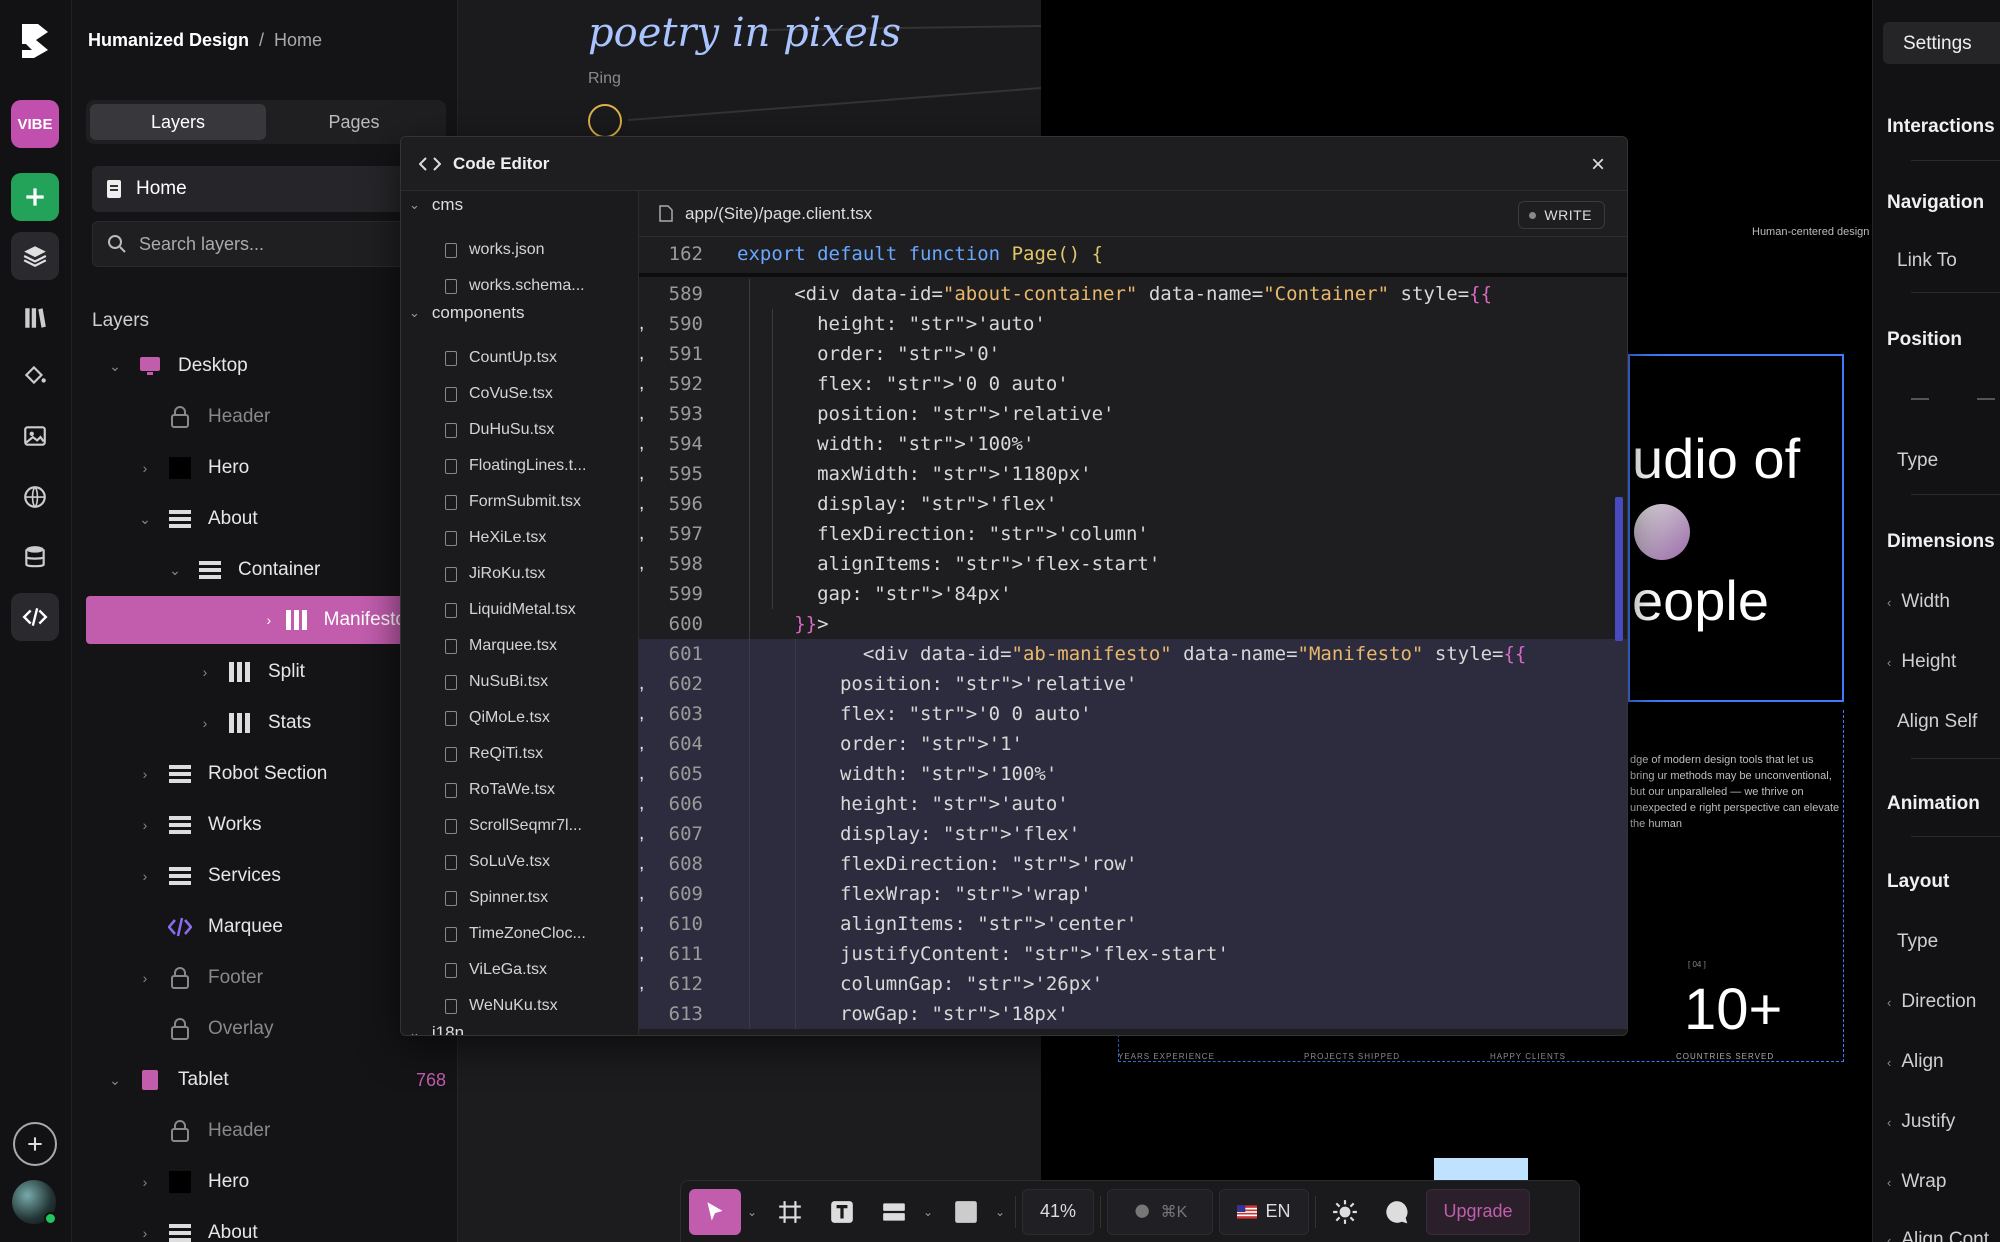 The height and width of the screenshot is (1242, 2000). What do you see at coordinates (1941, 542) in the screenshot?
I see `section-dimensions: Dimensions` at bounding box center [1941, 542].